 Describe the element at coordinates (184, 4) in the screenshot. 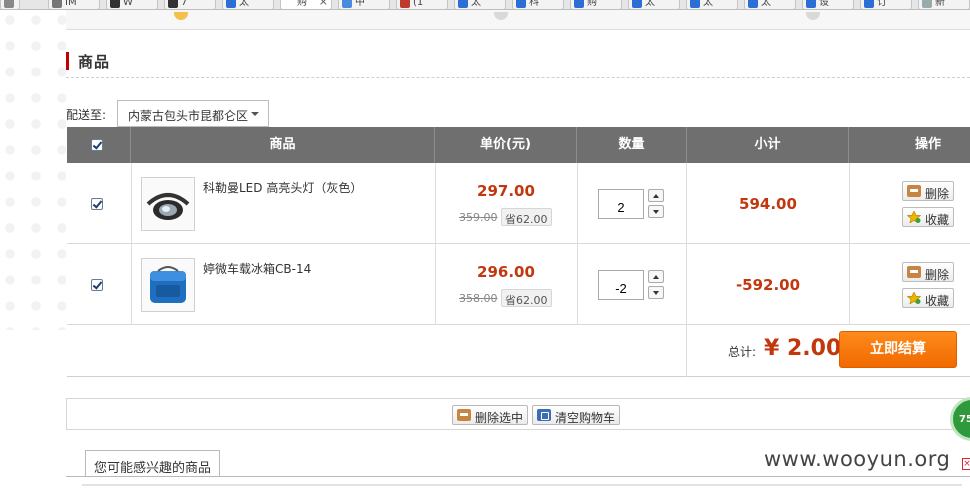

I see `tab-label: 7` at that location.